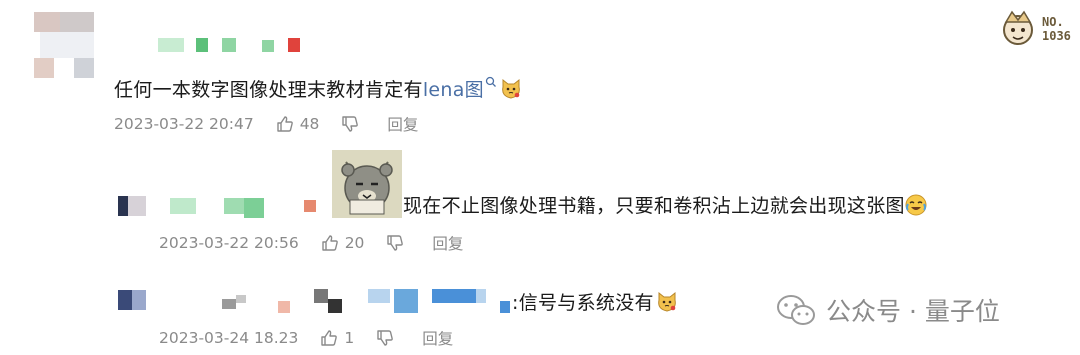 This screenshot has width=1080, height=355. Describe the element at coordinates (916, 205) in the screenshot. I see `tears-of-joy-emoji-icon` at that location.